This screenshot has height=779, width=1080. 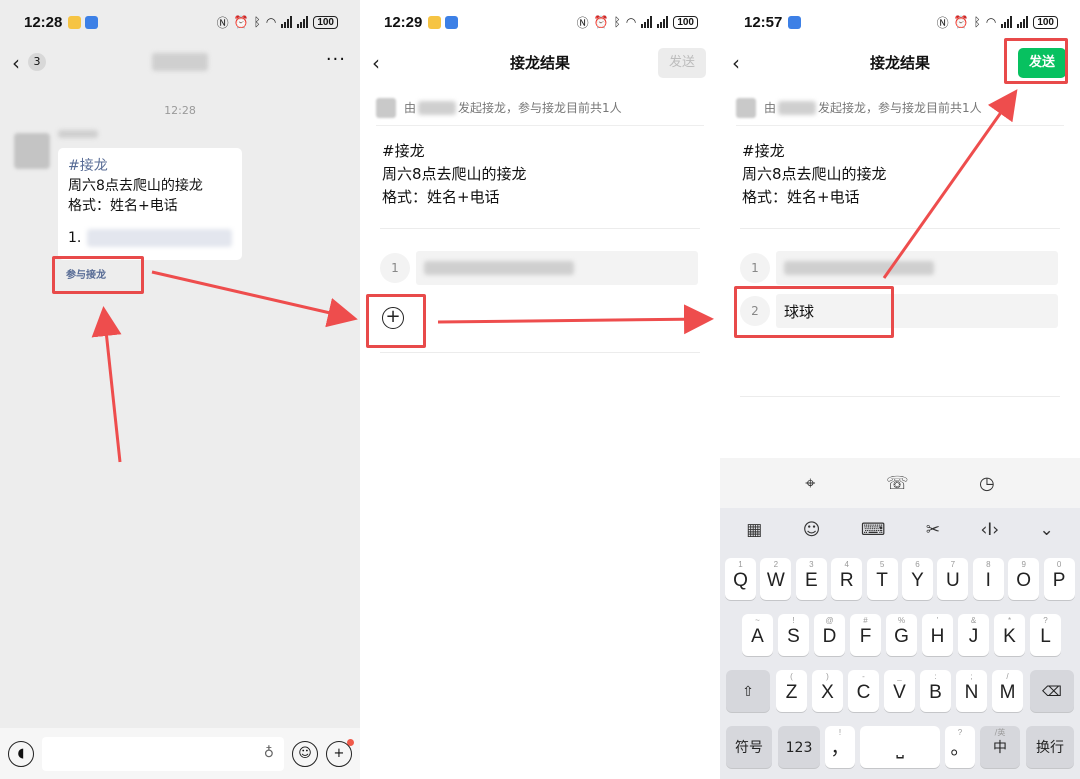 I want to click on key-label: D, so click(x=829, y=636).